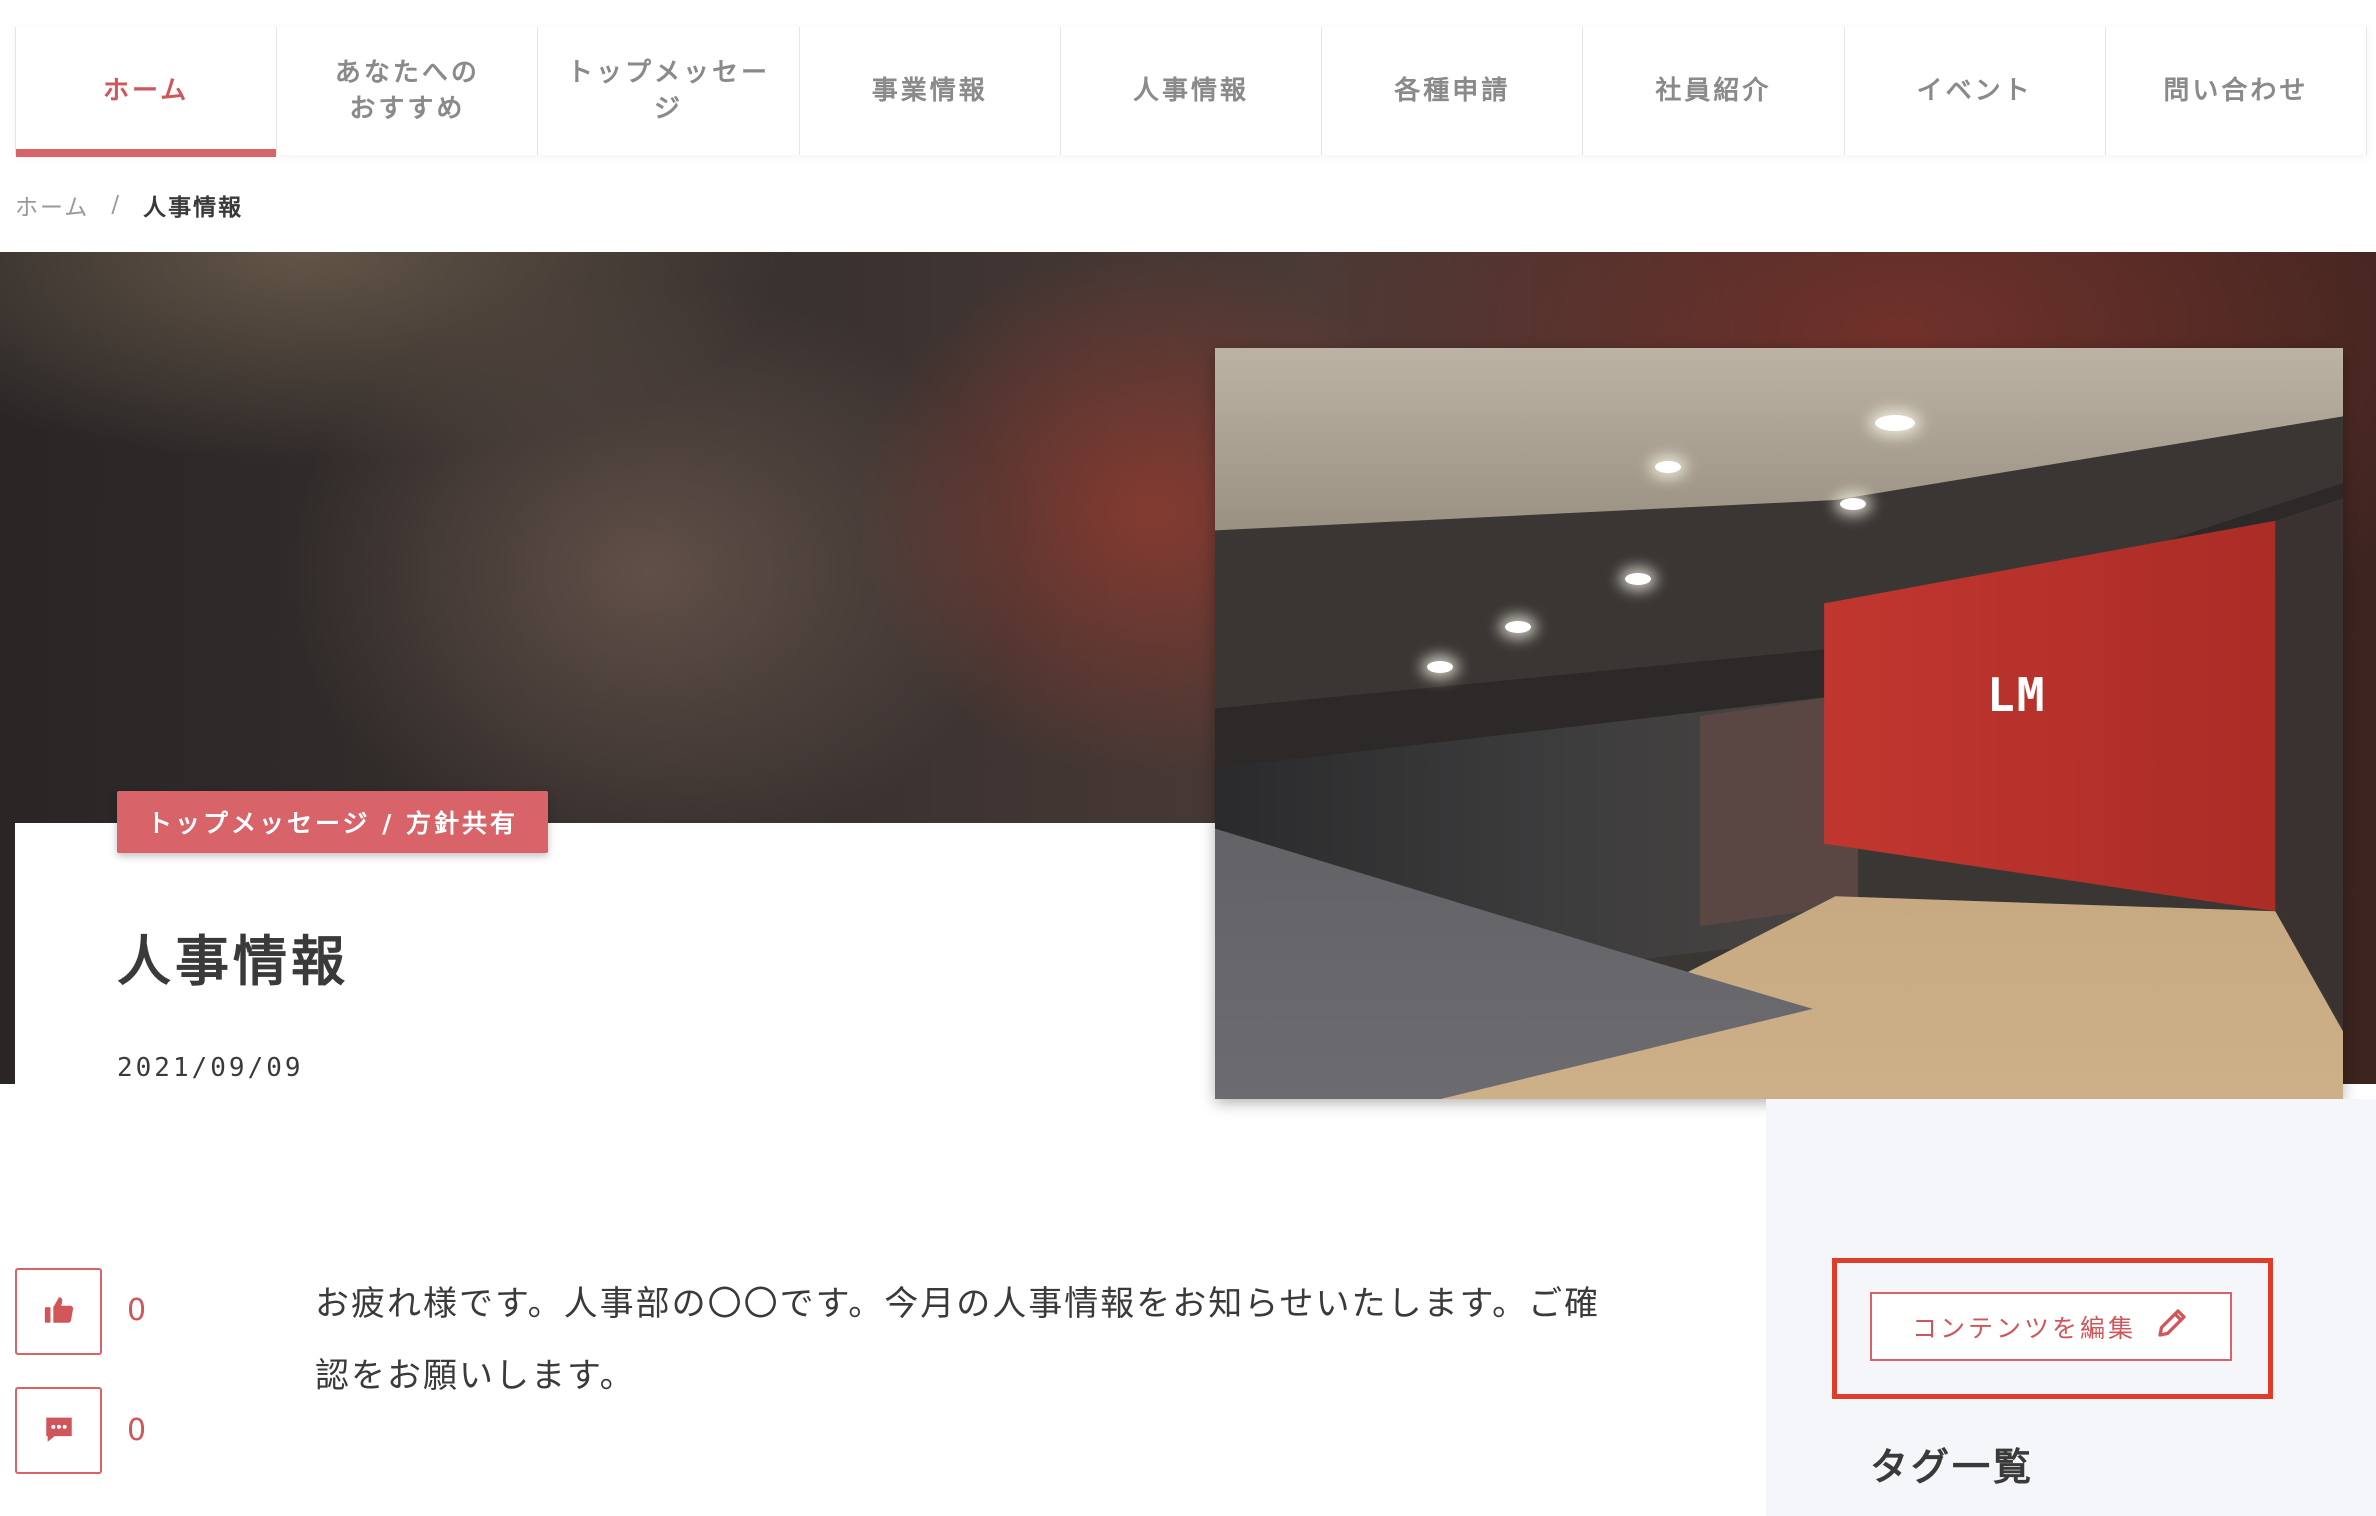  Describe the element at coordinates (2172, 1326) in the screenshot. I see `pencil-icon` at that location.